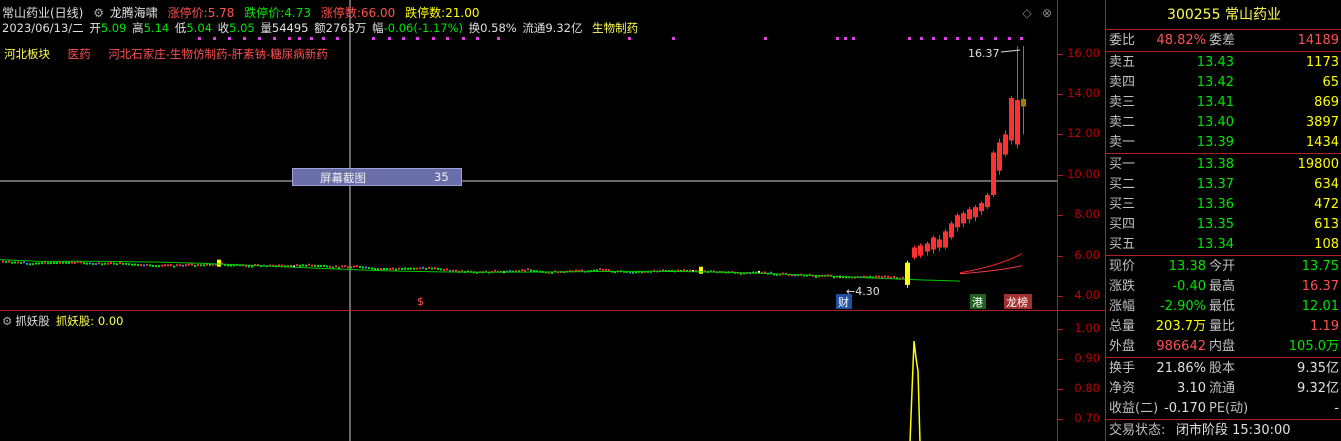  I want to click on bid-level-row: 买一 13.38 19800, so click(1223, 165).